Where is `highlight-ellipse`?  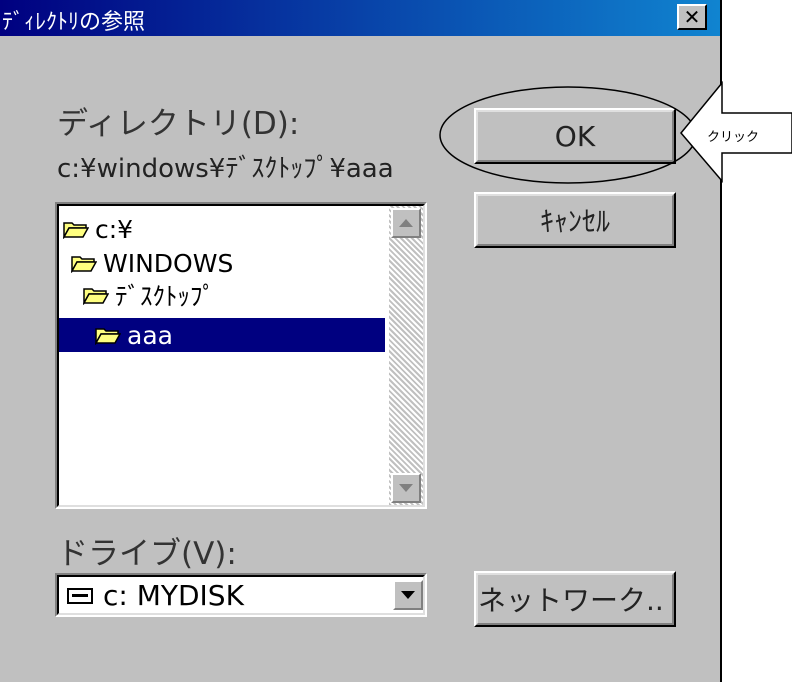 highlight-ellipse is located at coordinates (568, 135).